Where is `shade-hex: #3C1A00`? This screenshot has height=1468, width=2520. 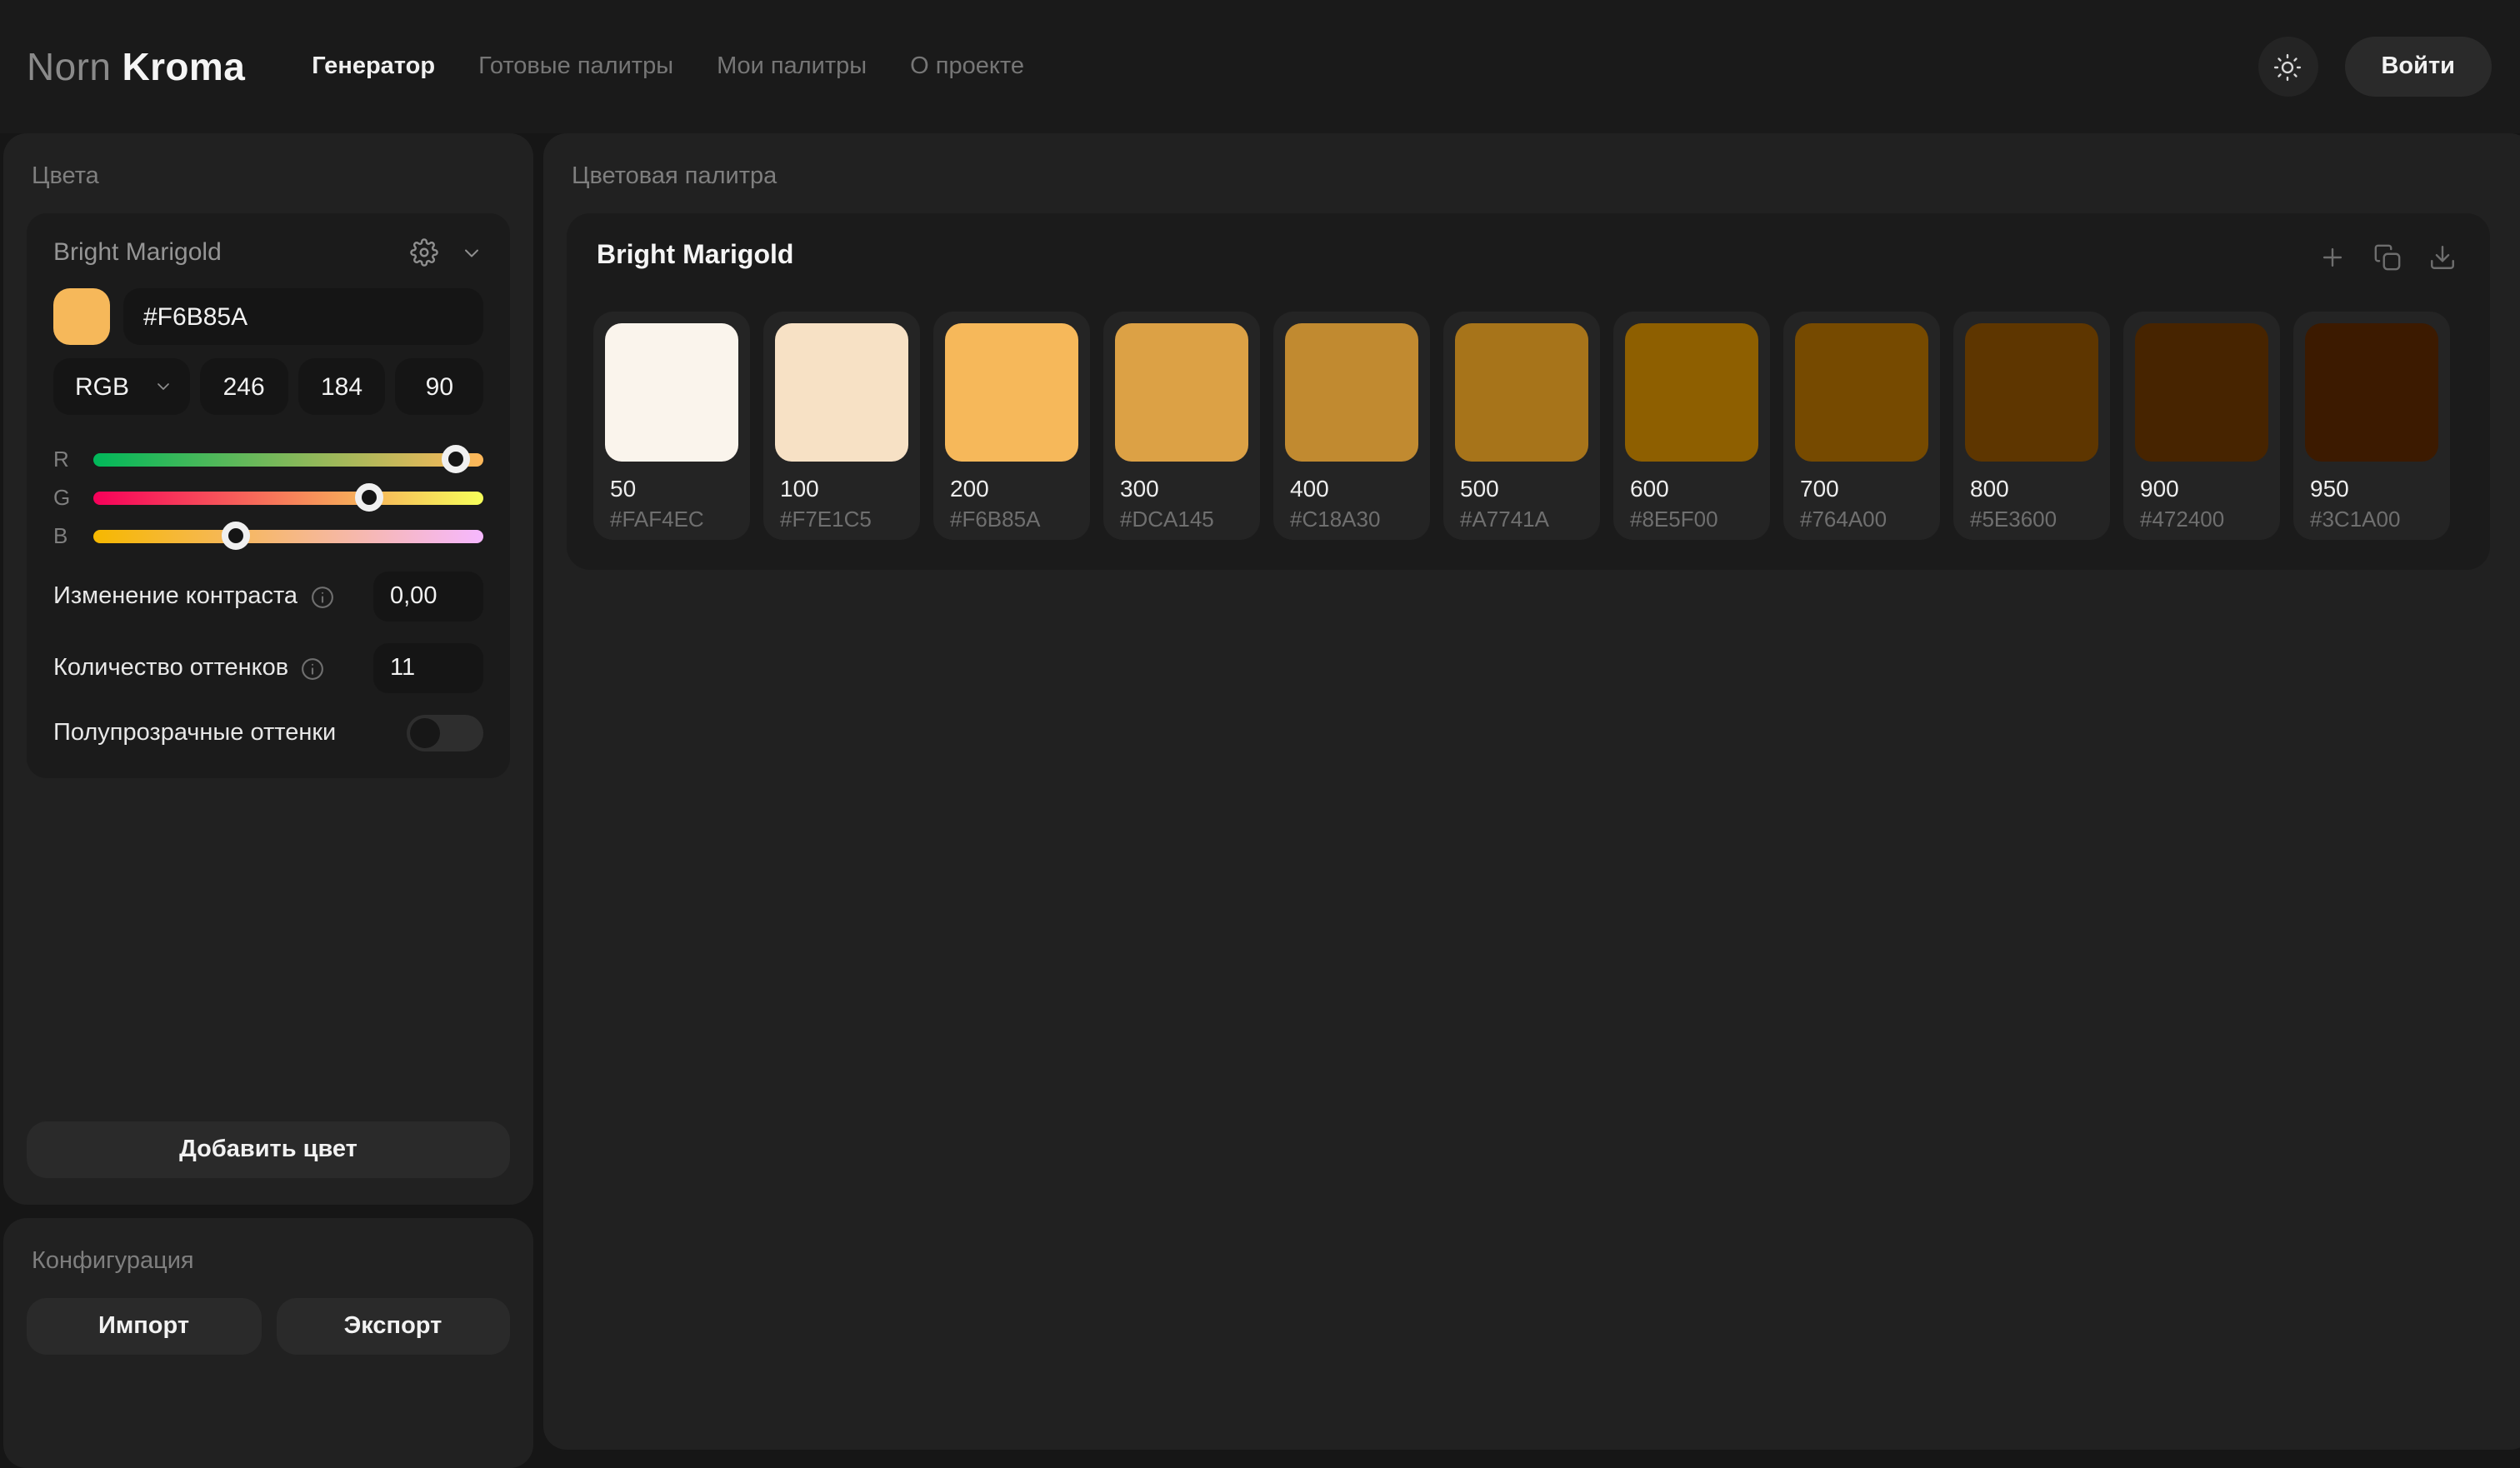
shade-hex: #3C1A00 is located at coordinates (2355, 519).